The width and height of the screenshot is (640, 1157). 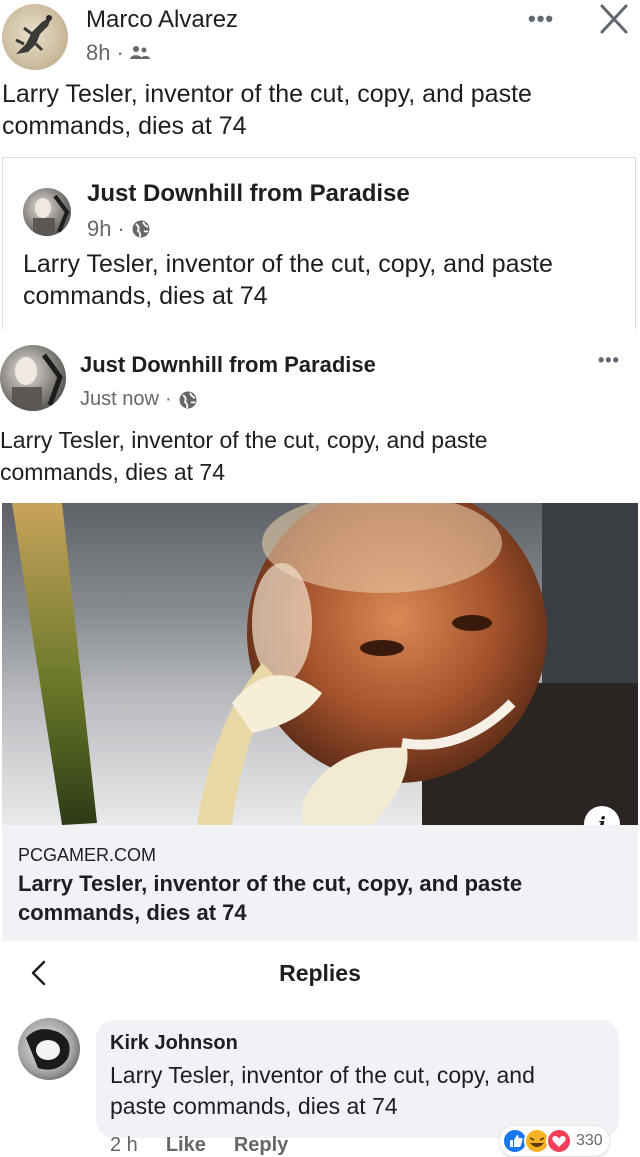 I want to click on comment-time: 2 h, so click(x=124, y=1145).